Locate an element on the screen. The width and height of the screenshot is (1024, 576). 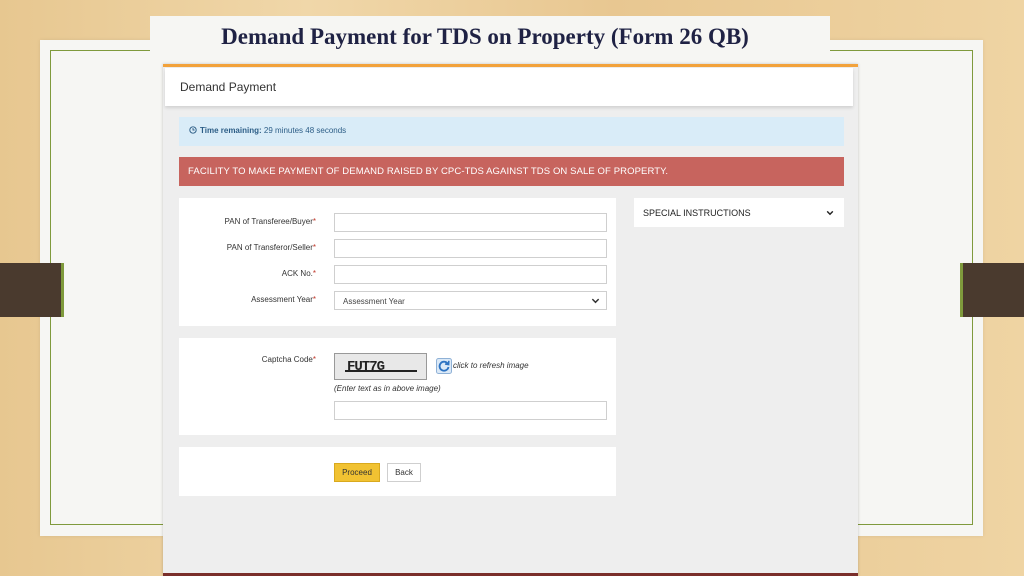
special-instructions-accordion: SPECIAL INSTRUCTIONS is located at coordinates (739, 212).